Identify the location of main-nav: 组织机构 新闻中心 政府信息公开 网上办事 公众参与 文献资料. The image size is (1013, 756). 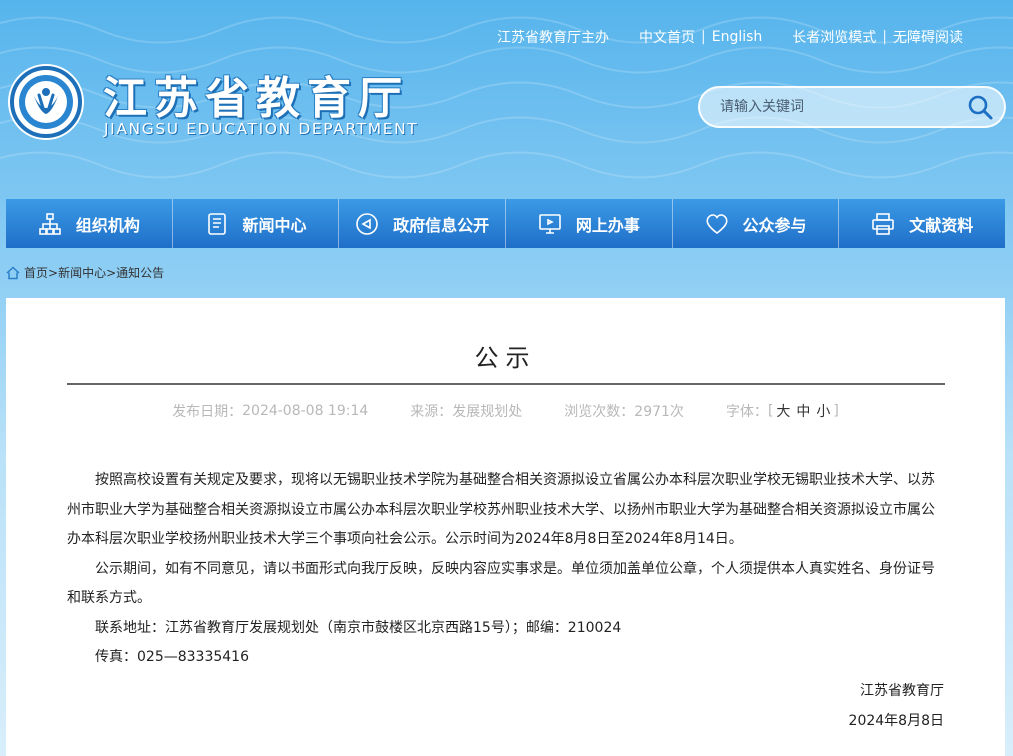
(505, 223).